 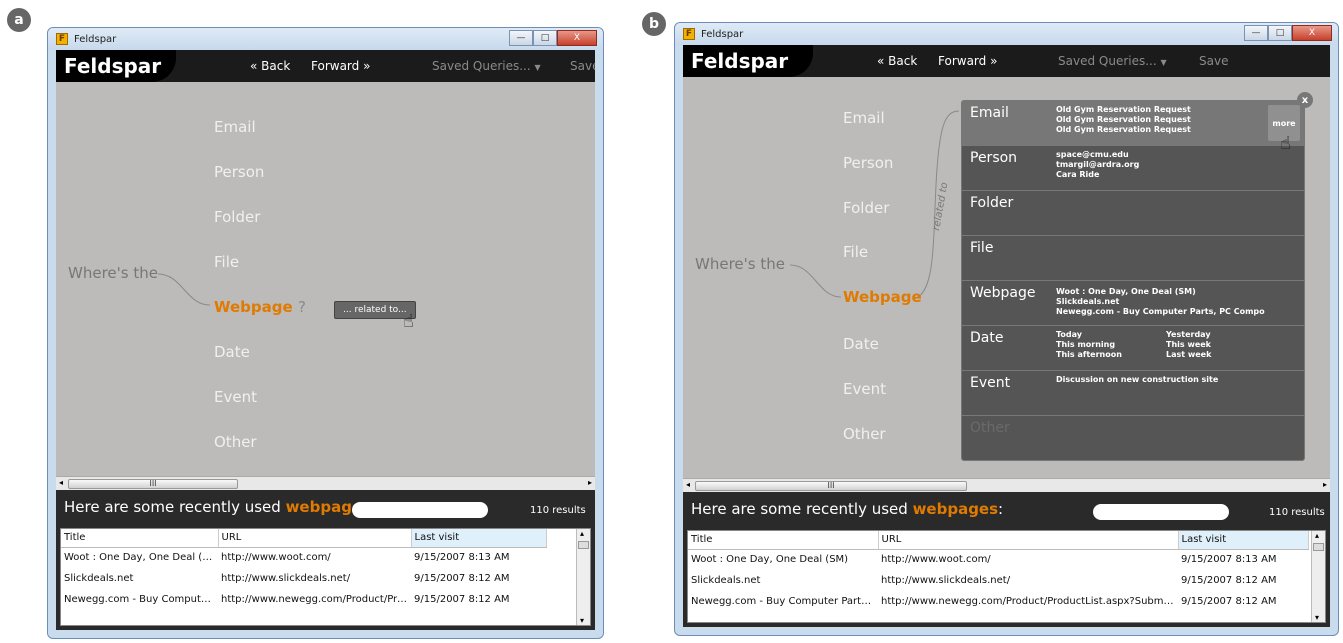 What do you see at coordinates (260, 307) in the screenshot?
I see `query-option-webpage: Webpage ?` at bounding box center [260, 307].